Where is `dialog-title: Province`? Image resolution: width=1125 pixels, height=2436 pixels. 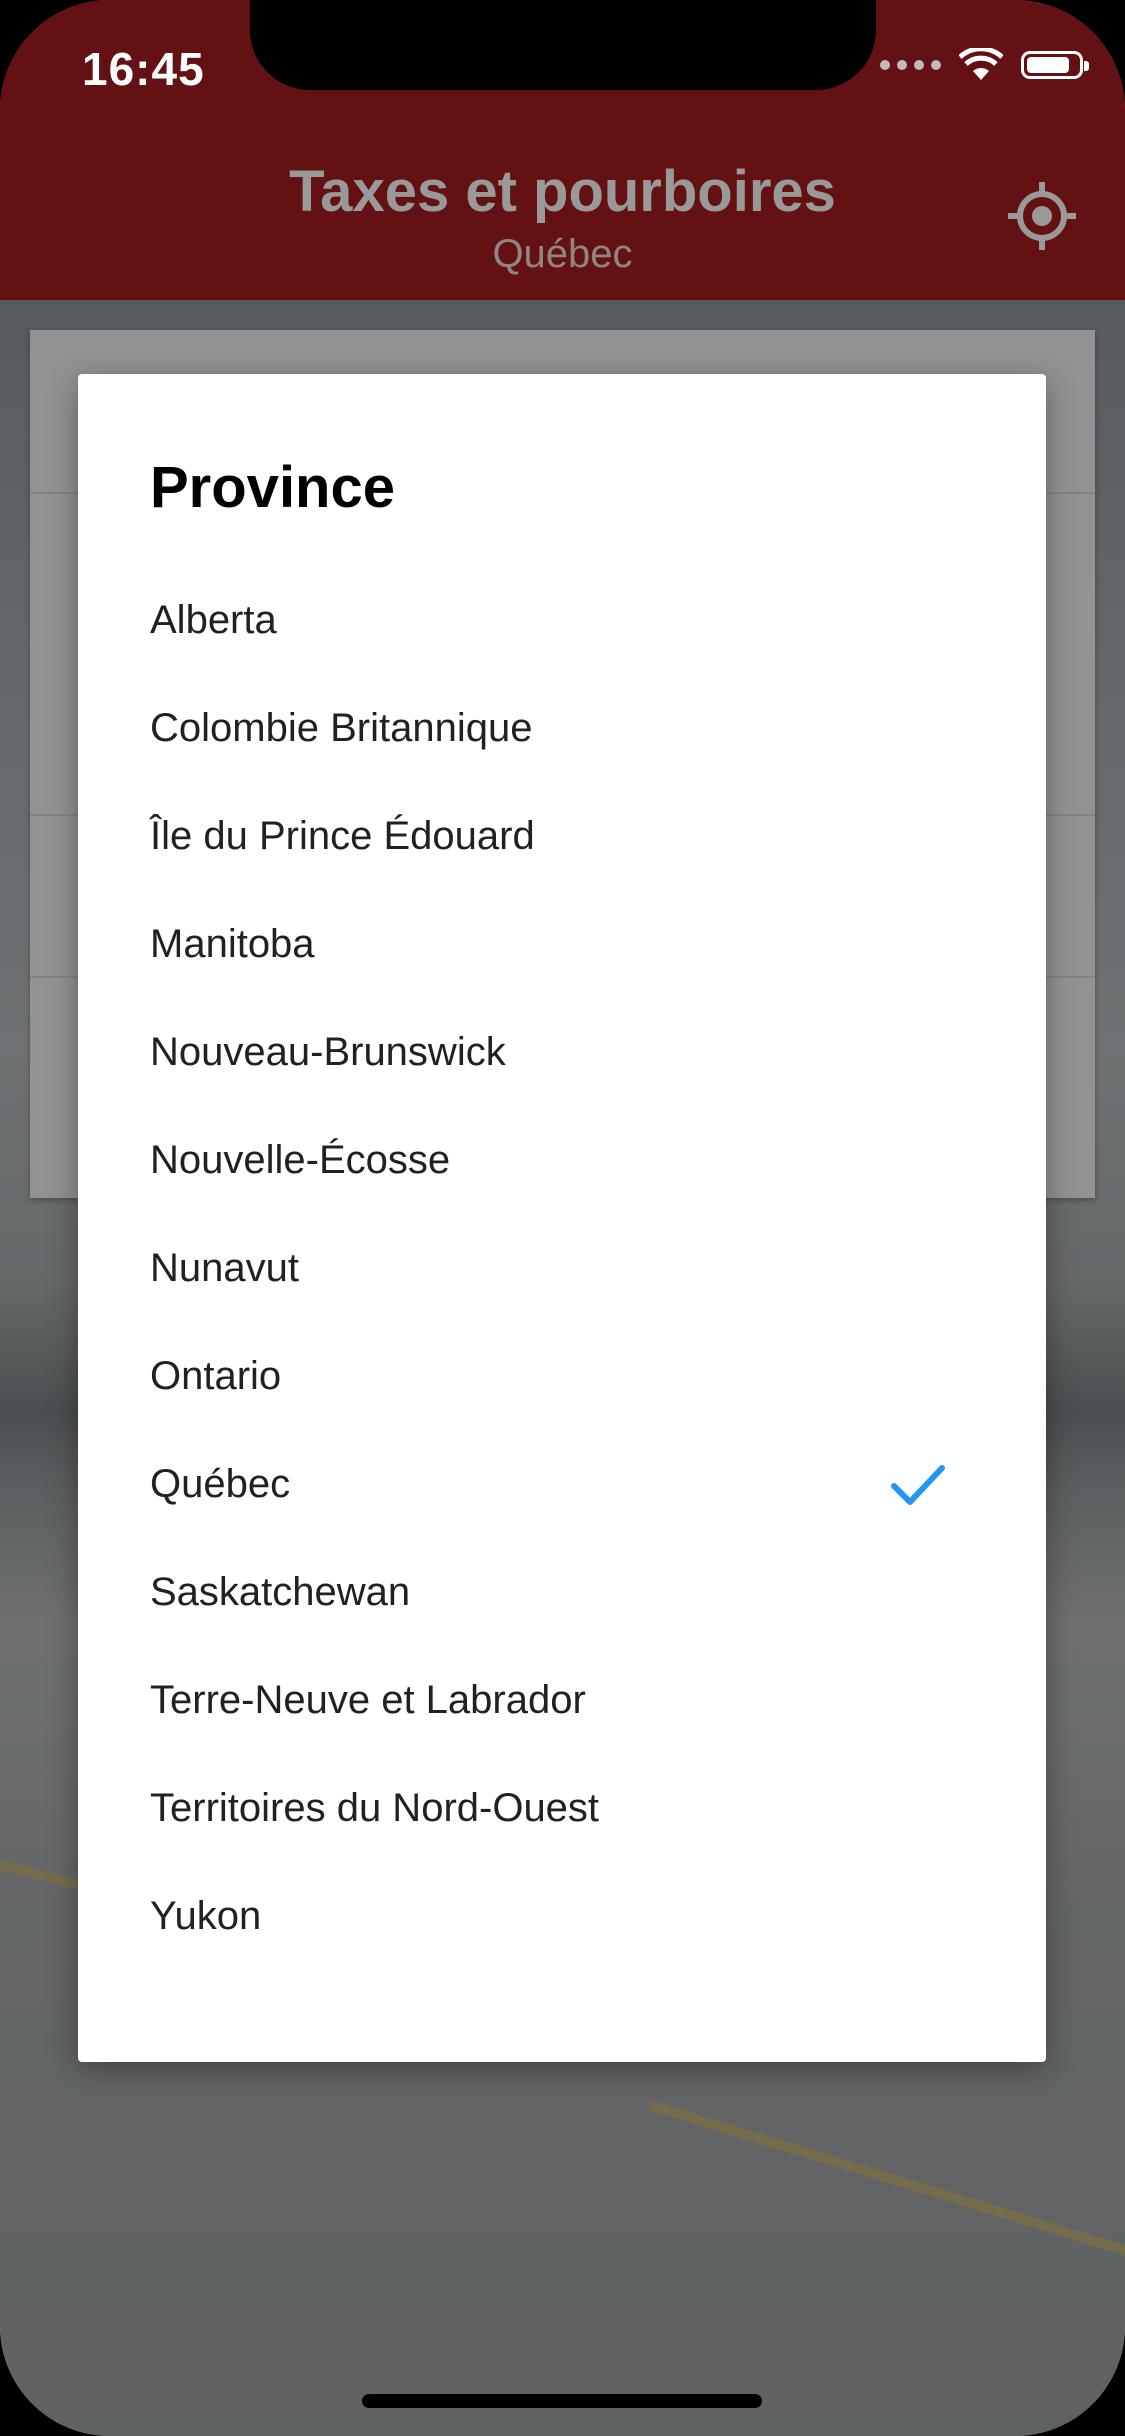 dialog-title: Province is located at coordinates (272, 487).